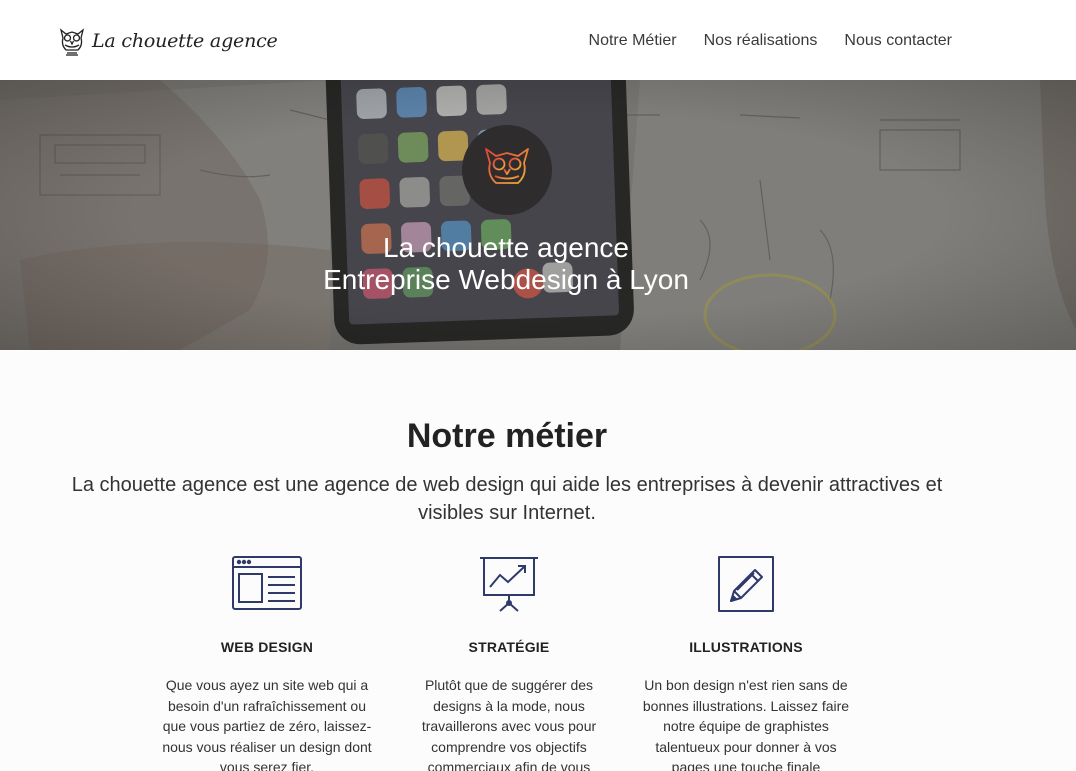 The height and width of the screenshot is (771, 1076). I want to click on hero-owl-badge, so click(507, 170).